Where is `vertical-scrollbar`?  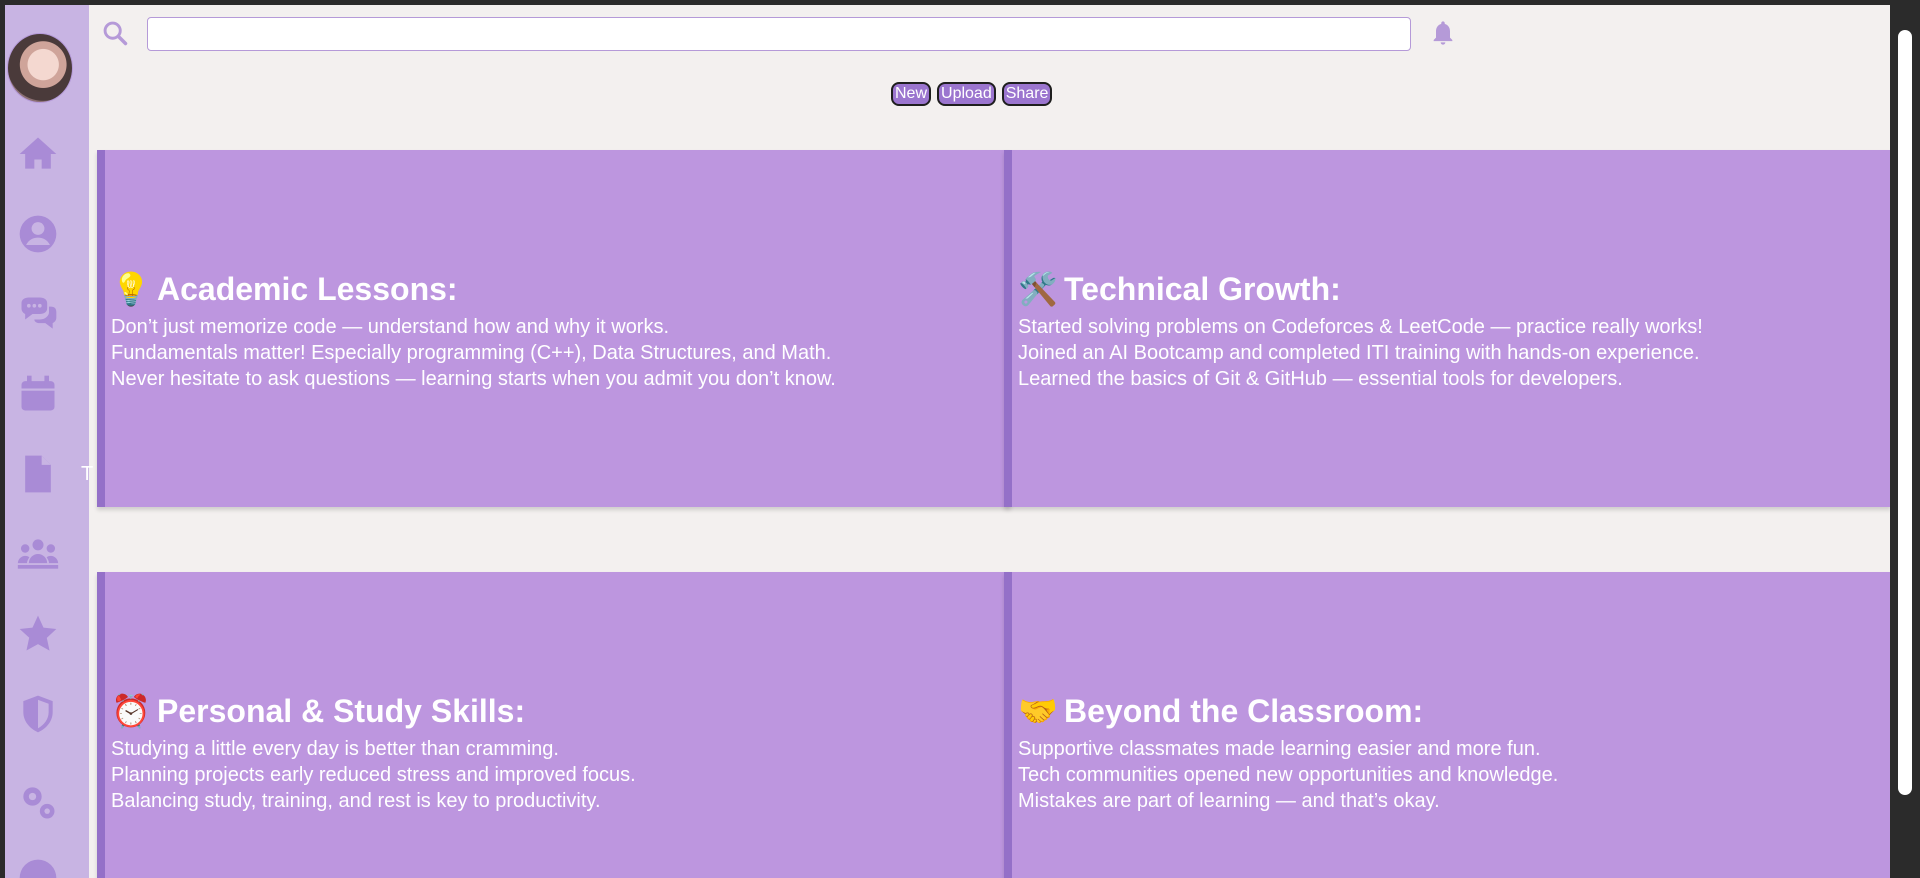
vertical-scrollbar is located at coordinates (1905, 441).